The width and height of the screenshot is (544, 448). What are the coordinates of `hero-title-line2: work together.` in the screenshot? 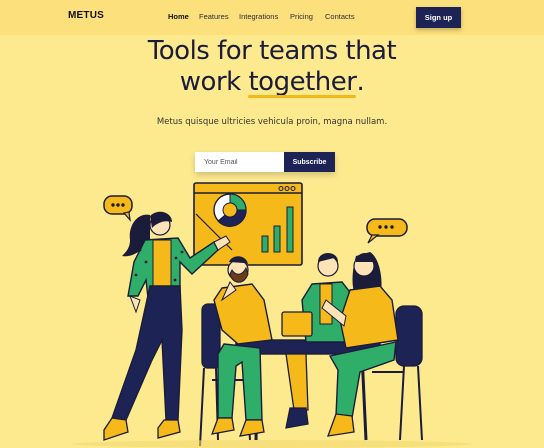 It's located at (272, 82).